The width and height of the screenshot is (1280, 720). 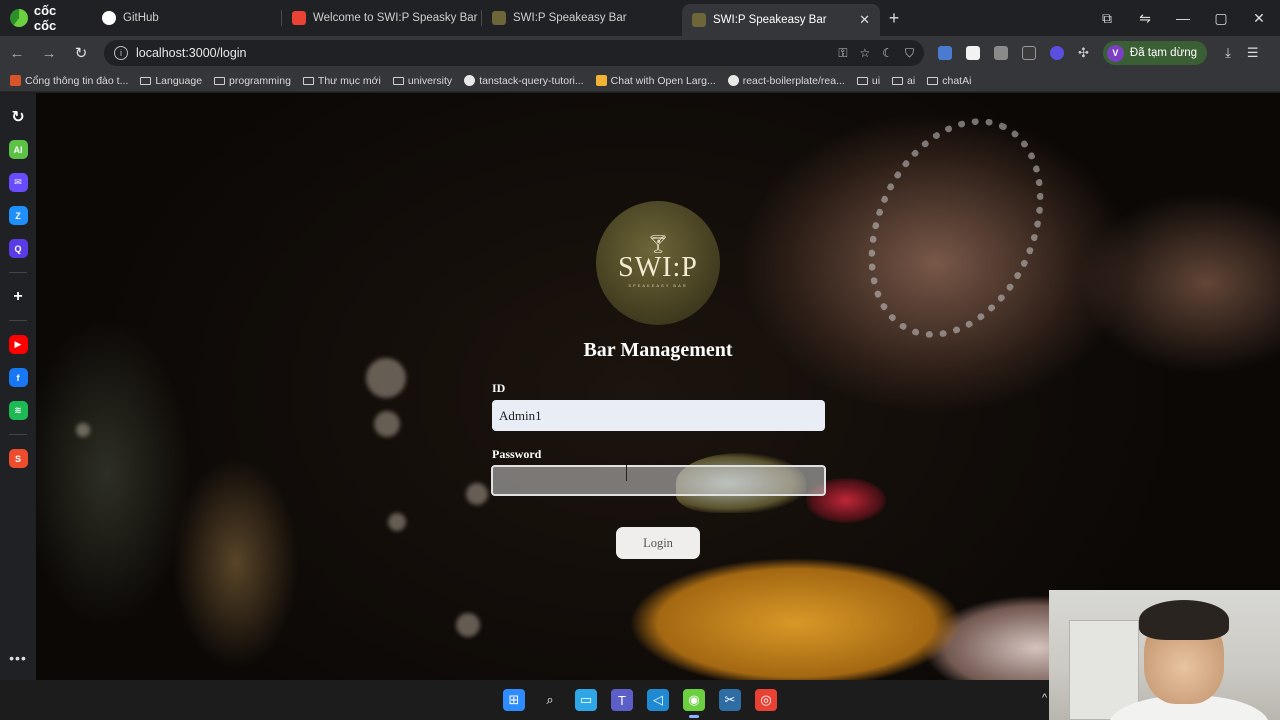 I want to click on bookmark-item: Thư mục mới, so click(x=341, y=80).